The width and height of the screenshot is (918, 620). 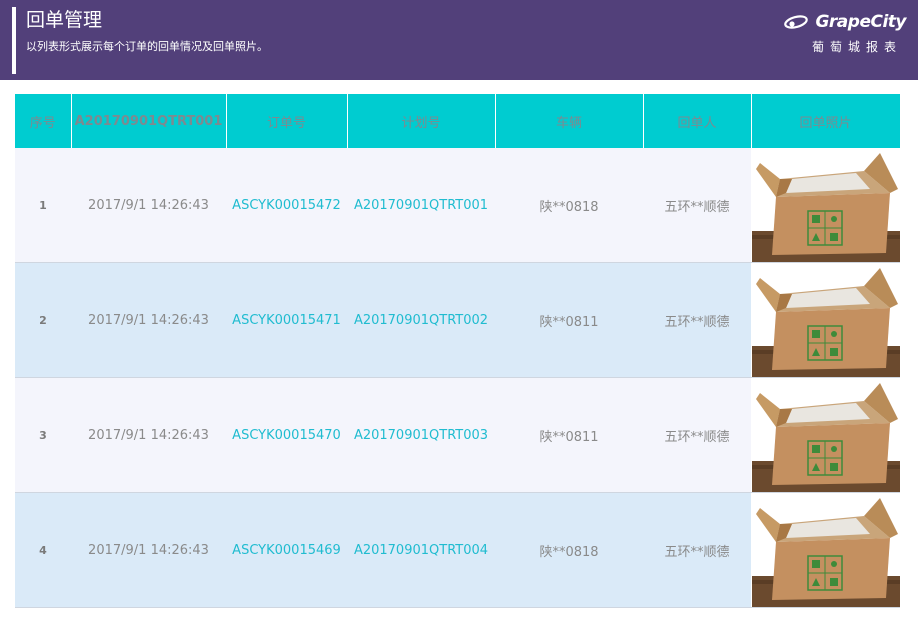 I want to click on plan-number-link: A20170901QTRT004, so click(x=421, y=550).